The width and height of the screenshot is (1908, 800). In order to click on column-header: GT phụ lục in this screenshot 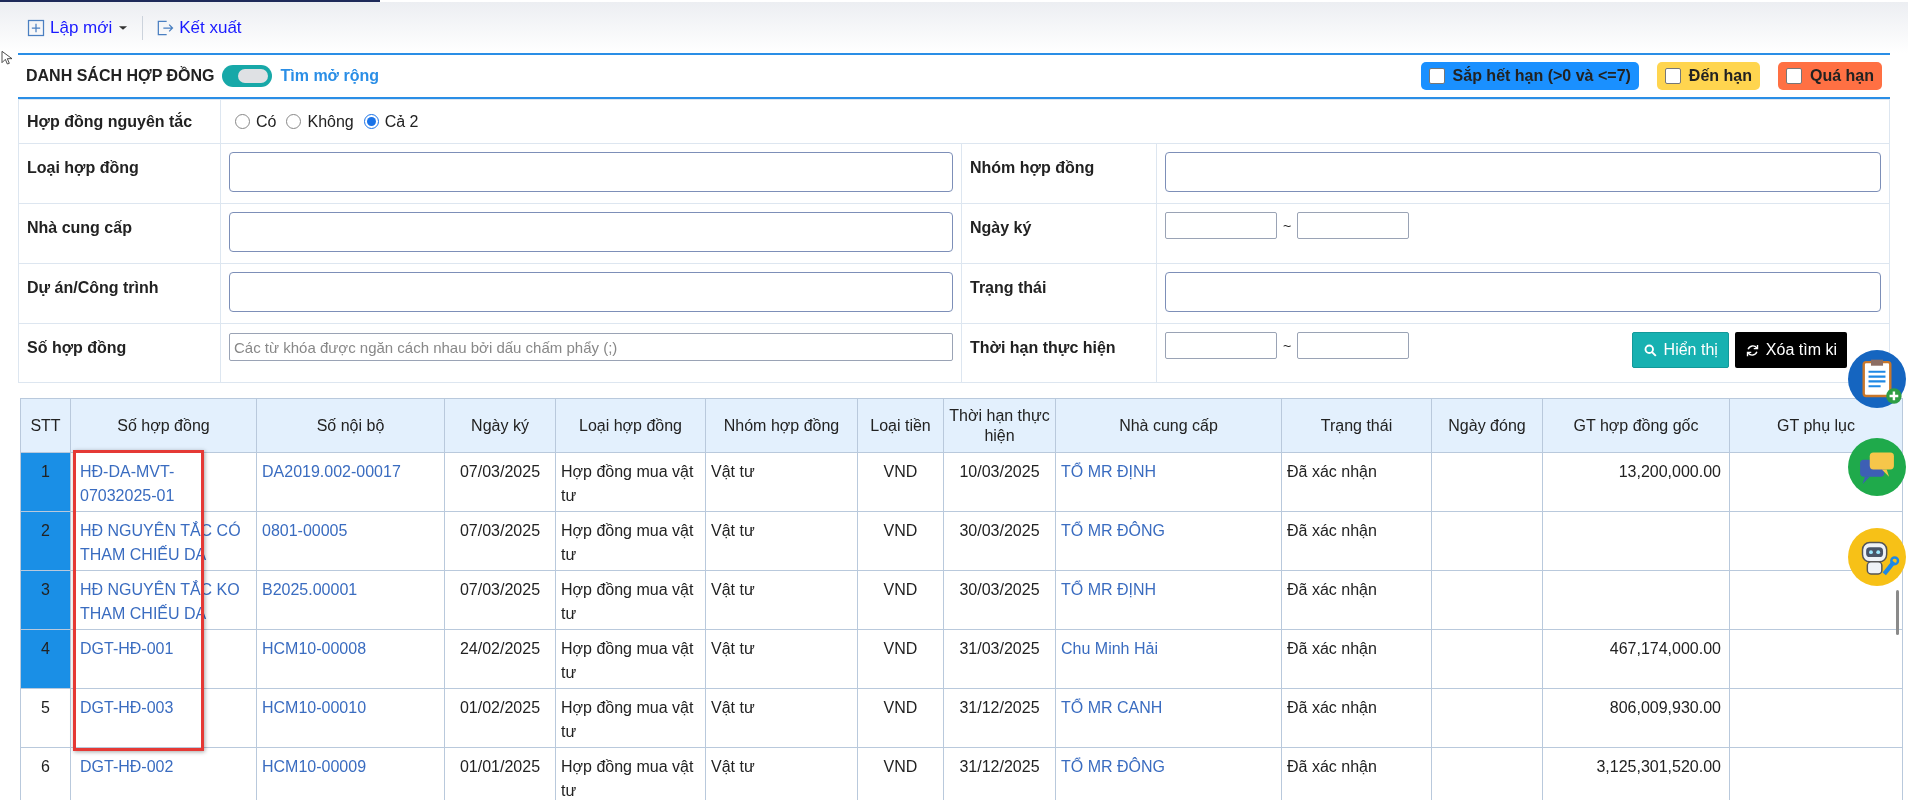, I will do `click(1816, 425)`.